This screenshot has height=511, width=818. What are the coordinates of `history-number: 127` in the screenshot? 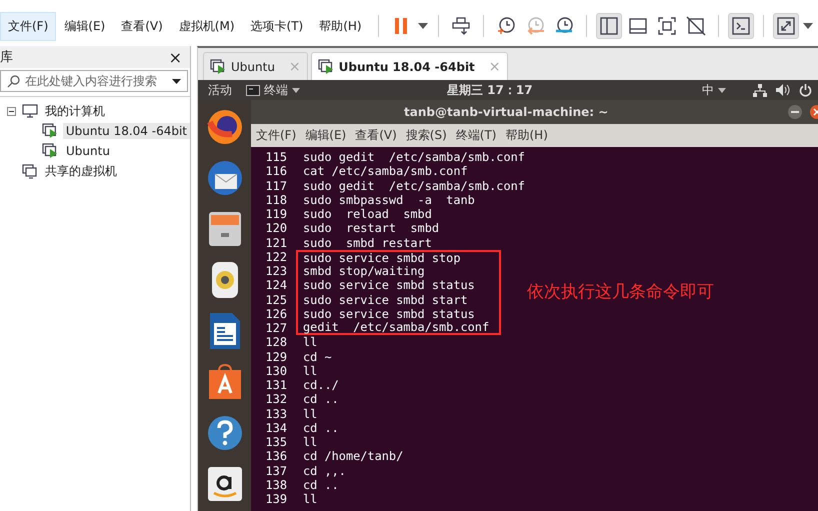 It's located at (275, 328).